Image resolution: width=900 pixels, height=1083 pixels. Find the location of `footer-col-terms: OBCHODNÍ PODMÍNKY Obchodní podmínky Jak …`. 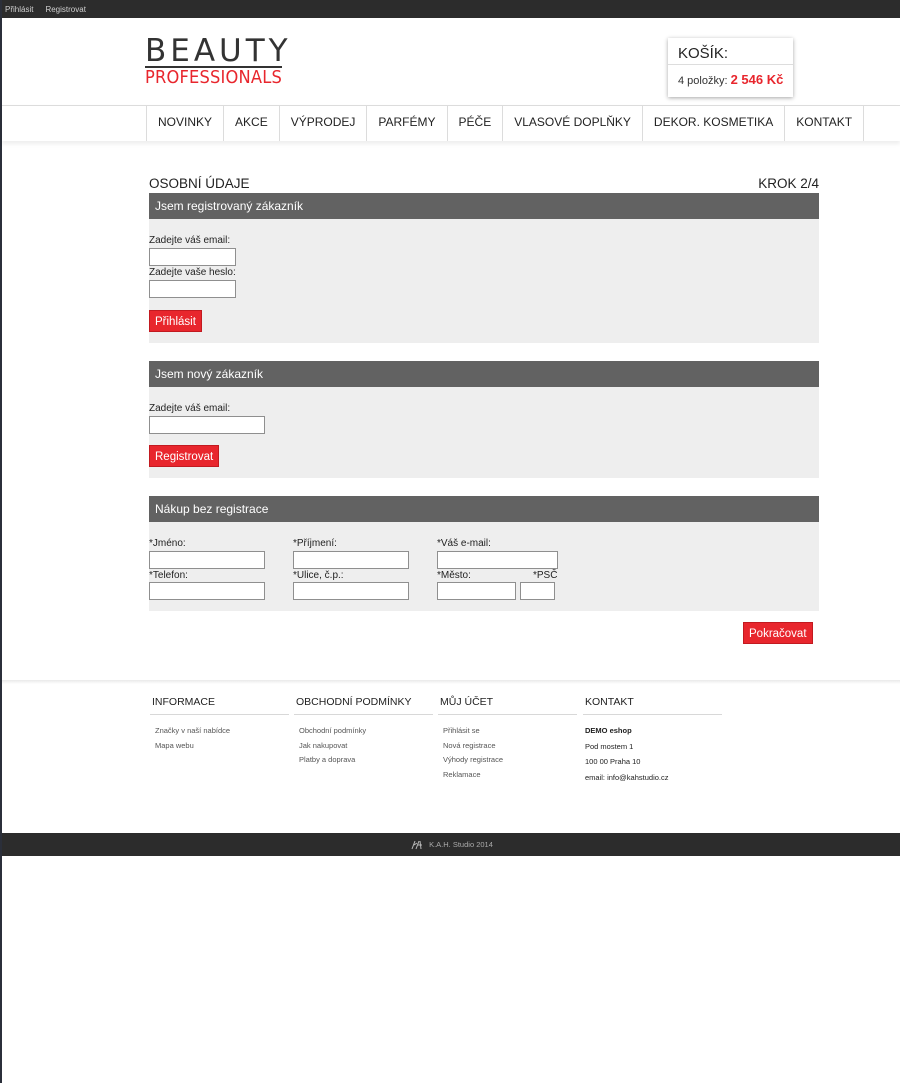

footer-col-terms: OBCHODNÍ PODMÍNKY Obchodní podmínky Jak … is located at coordinates (363, 732).